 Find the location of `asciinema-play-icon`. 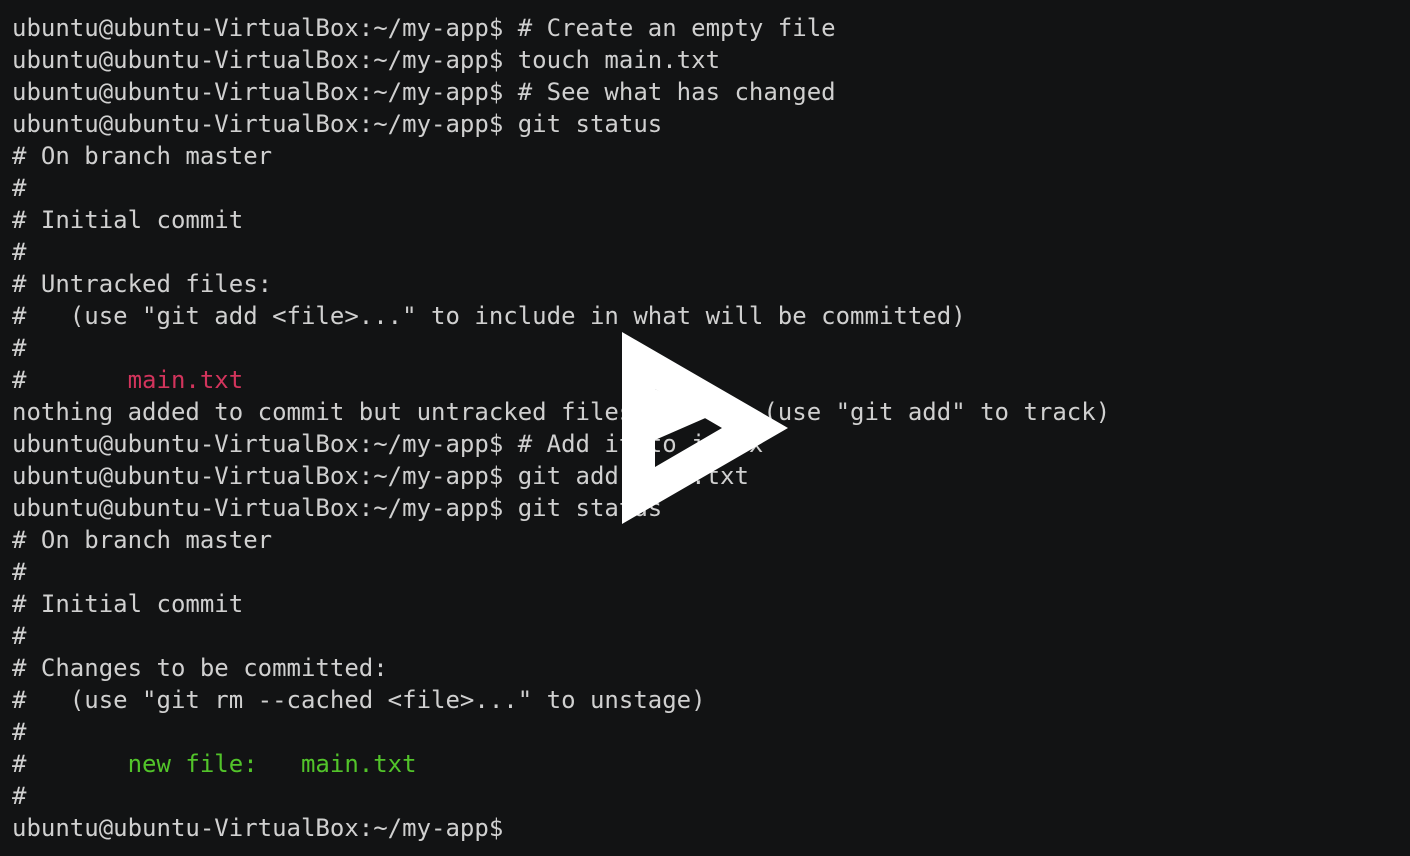

asciinema-play-icon is located at coordinates (706, 428).